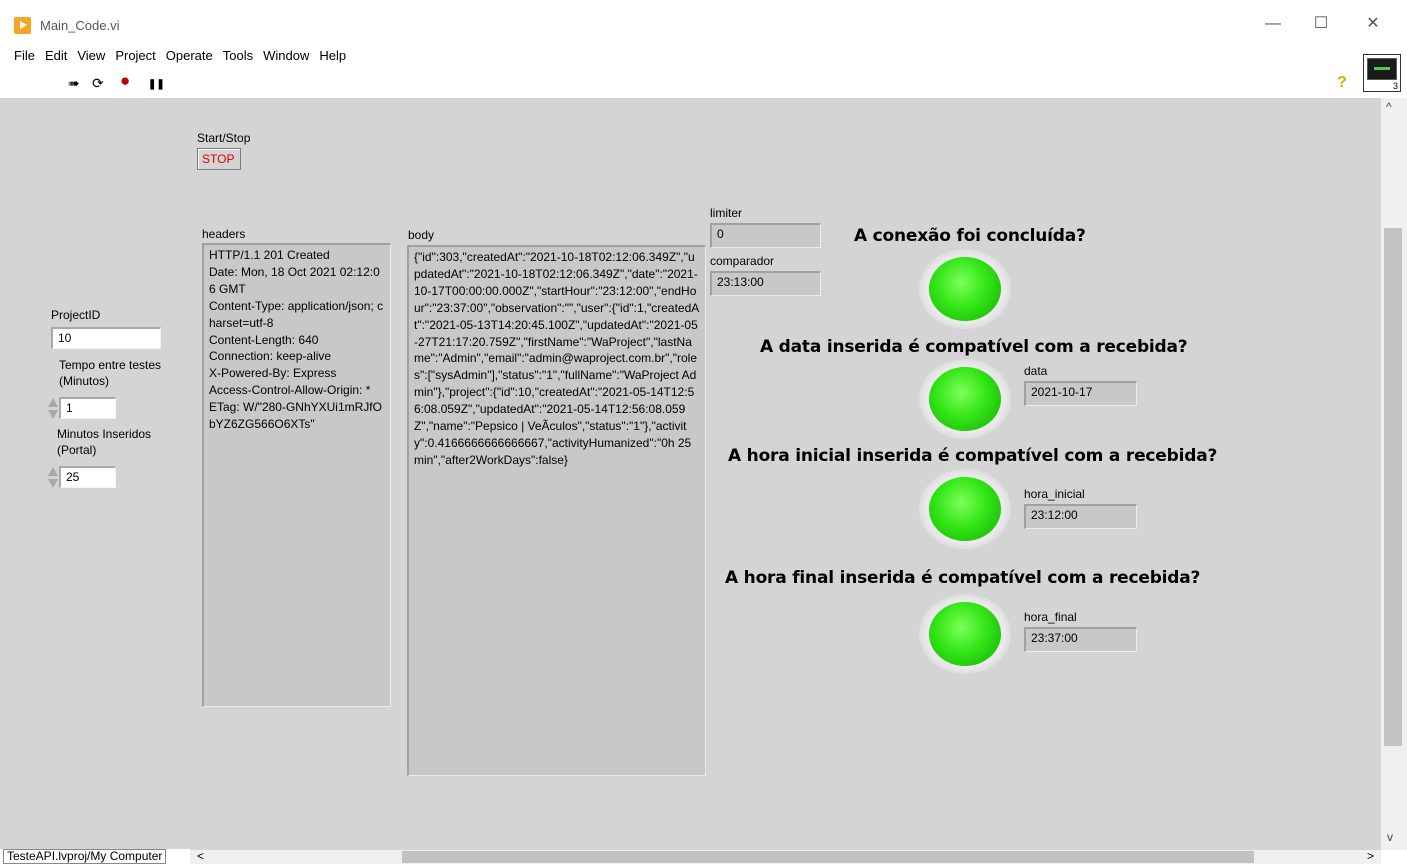 This screenshot has height=864, width=1407. I want to click on vertical-scrollbar-thumb, so click(1393, 487).